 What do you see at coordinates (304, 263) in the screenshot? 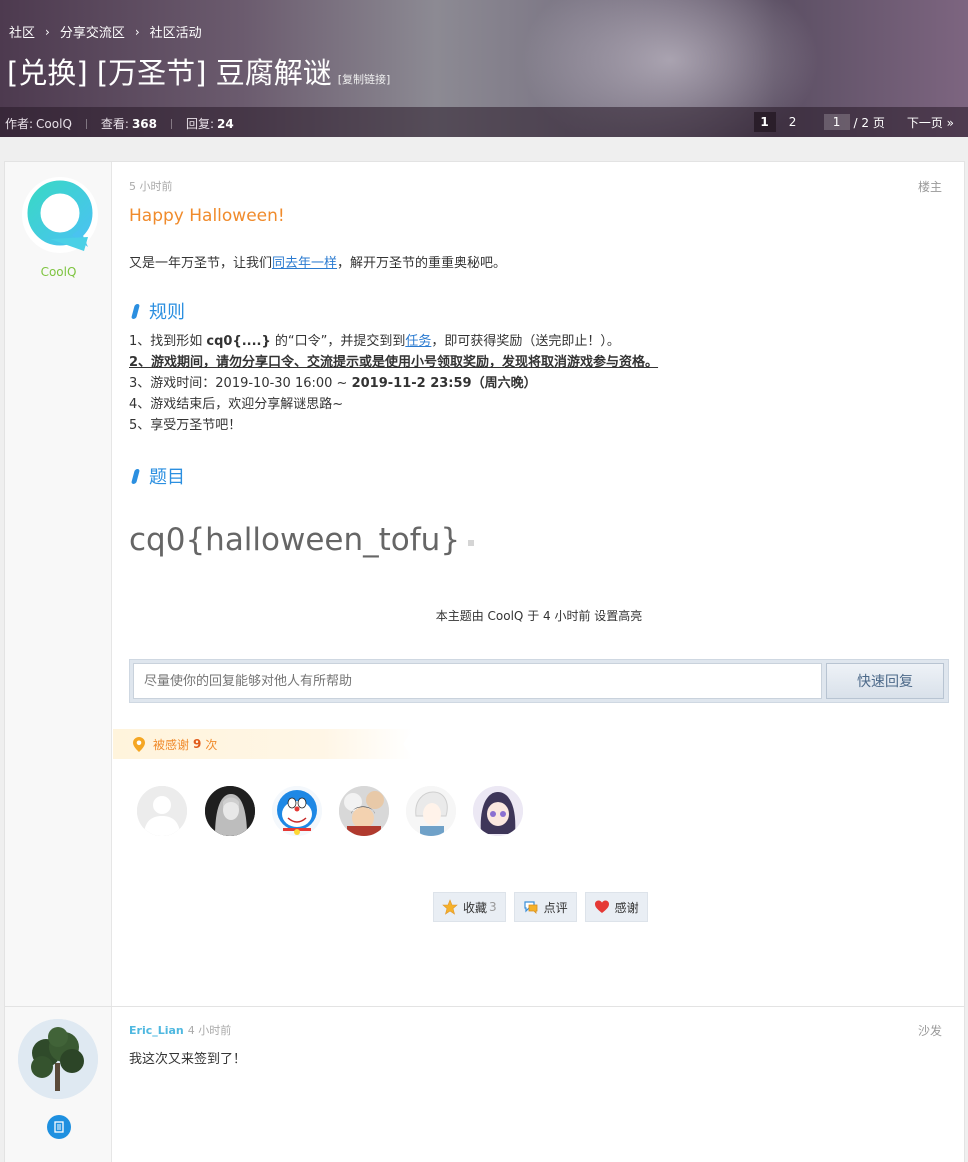
I see `last-year-link: 同去年一样` at bounding box center [304, 263].